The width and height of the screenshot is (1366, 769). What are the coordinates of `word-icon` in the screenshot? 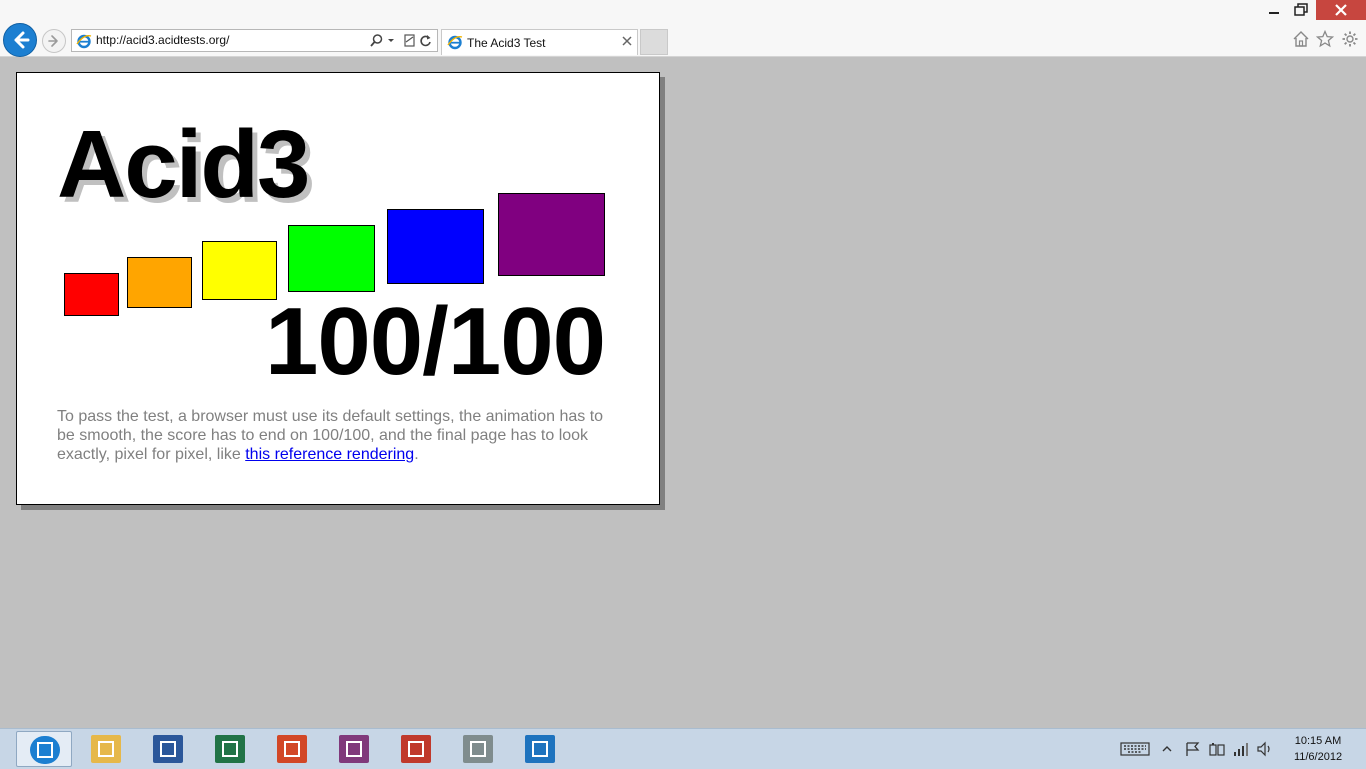 It's located at (168, 749).